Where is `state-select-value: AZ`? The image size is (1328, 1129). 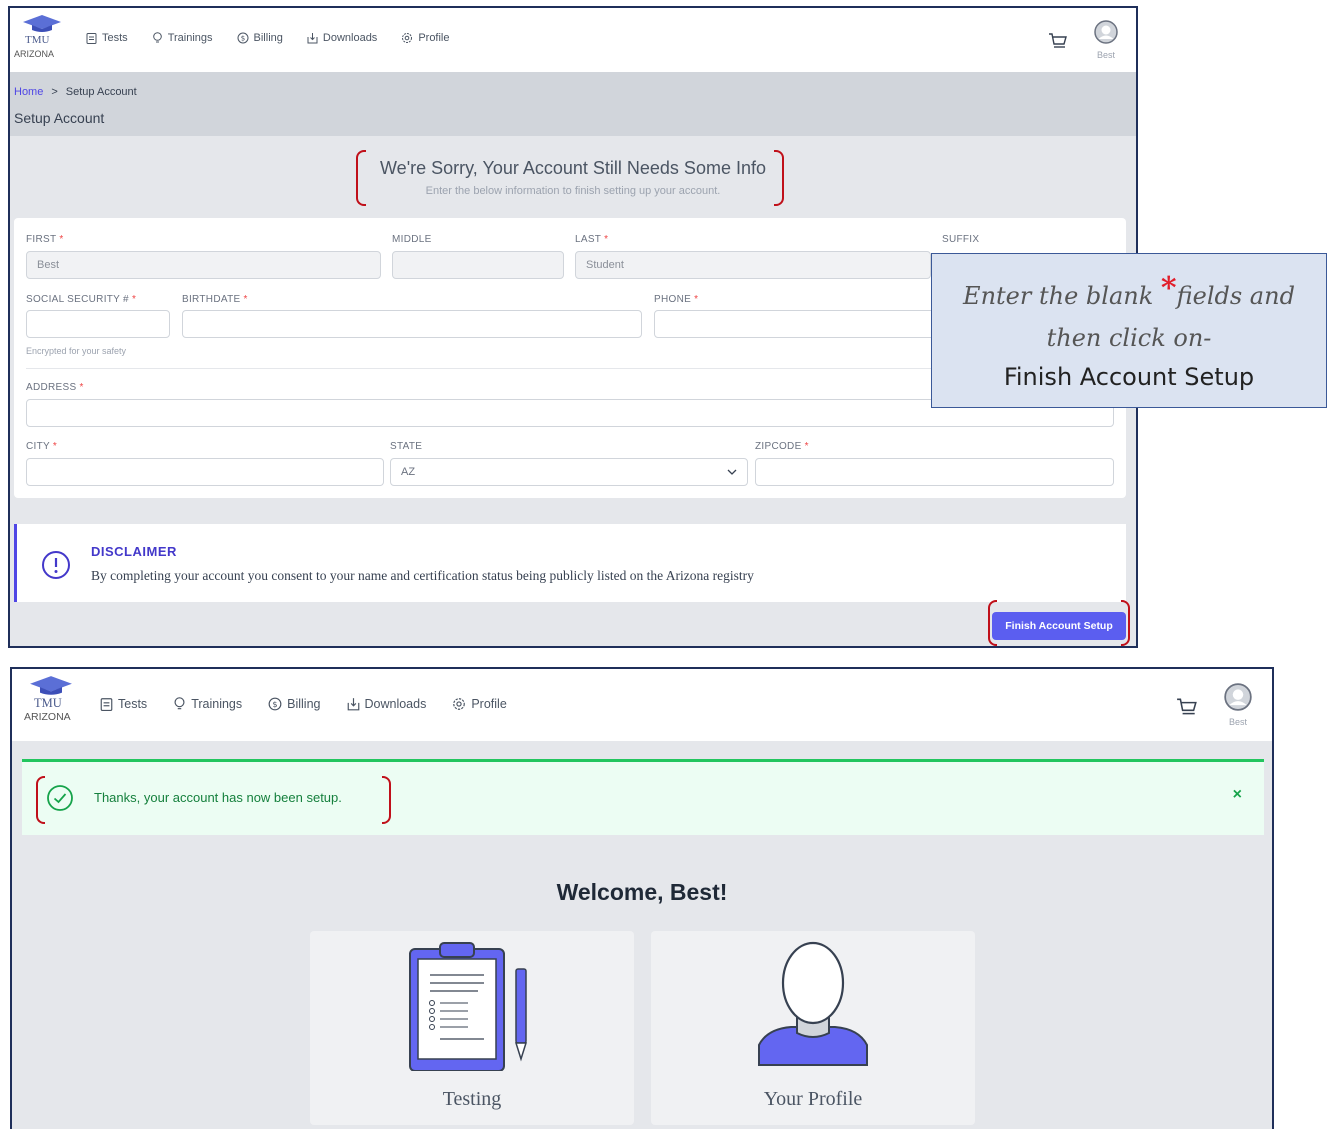
state-select-value: AZ is located at coordinates (408, 472).